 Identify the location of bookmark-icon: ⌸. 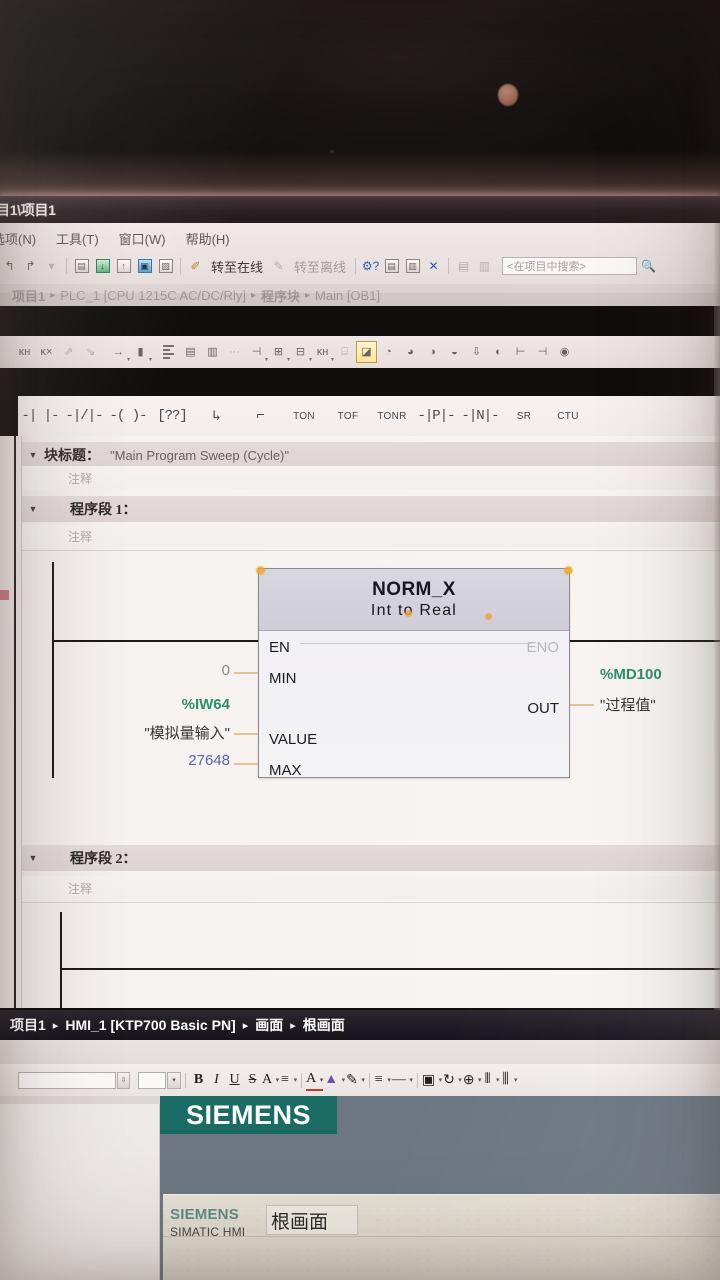
(344, 352).